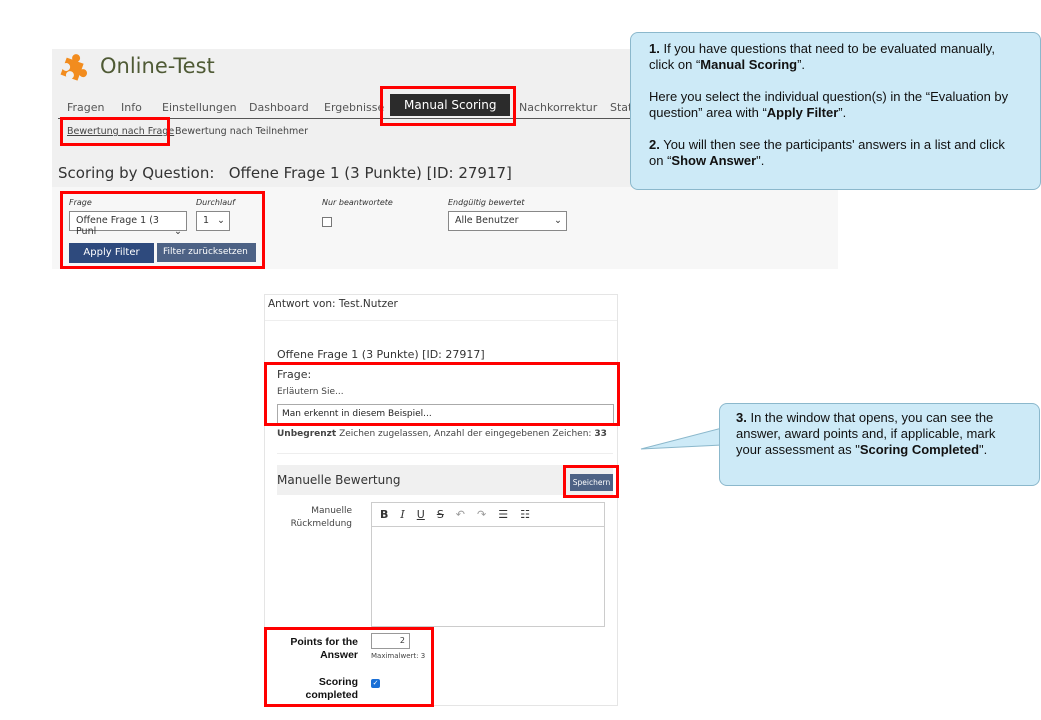 The width and height of the screenshot is (1041, 720). What do you see at coordinates (384, 514) in the screenshot?
I see `bold-icon: B` at bounding box center [384, 514].